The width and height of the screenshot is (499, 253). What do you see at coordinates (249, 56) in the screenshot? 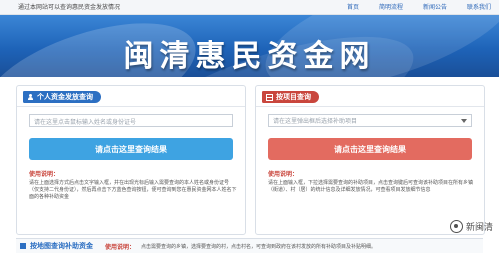
I see `site-title: 闽清惠民资金网` at bounding box center [249, 56].